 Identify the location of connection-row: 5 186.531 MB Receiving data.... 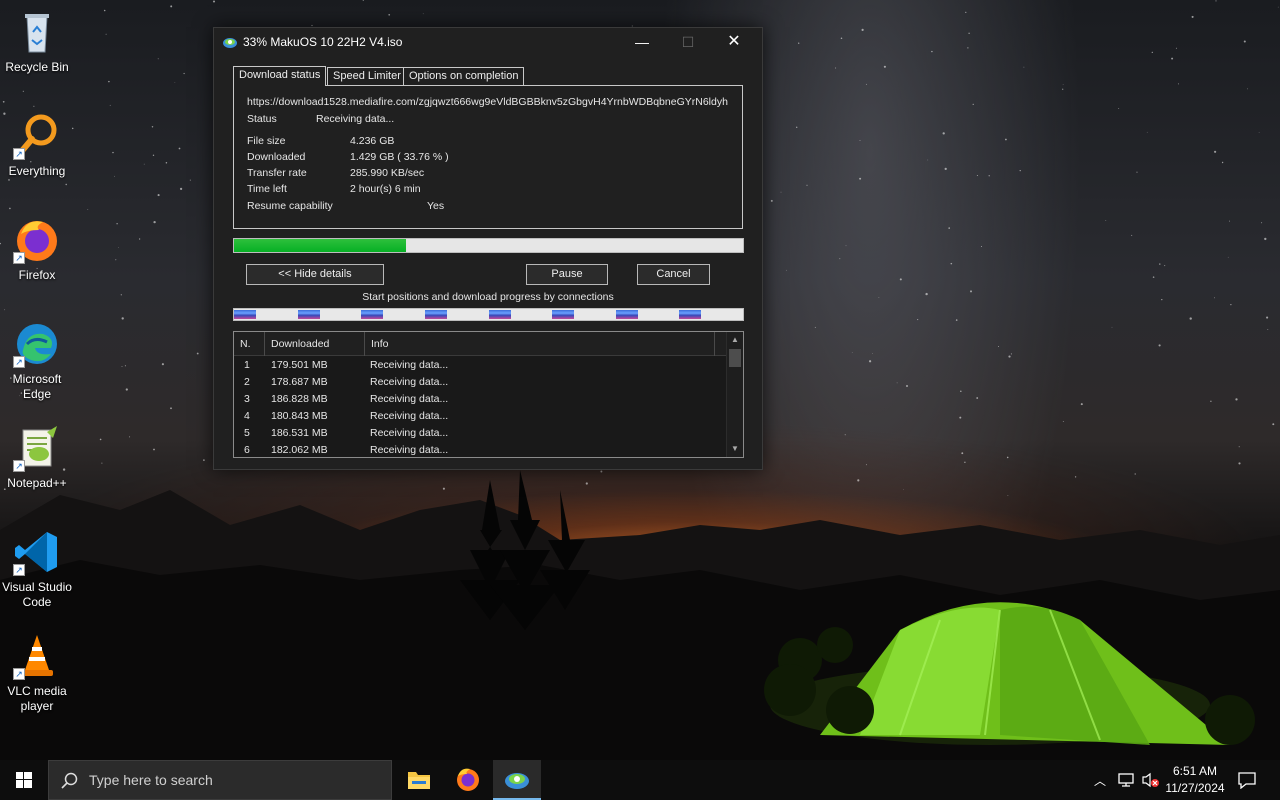
(479, 434).